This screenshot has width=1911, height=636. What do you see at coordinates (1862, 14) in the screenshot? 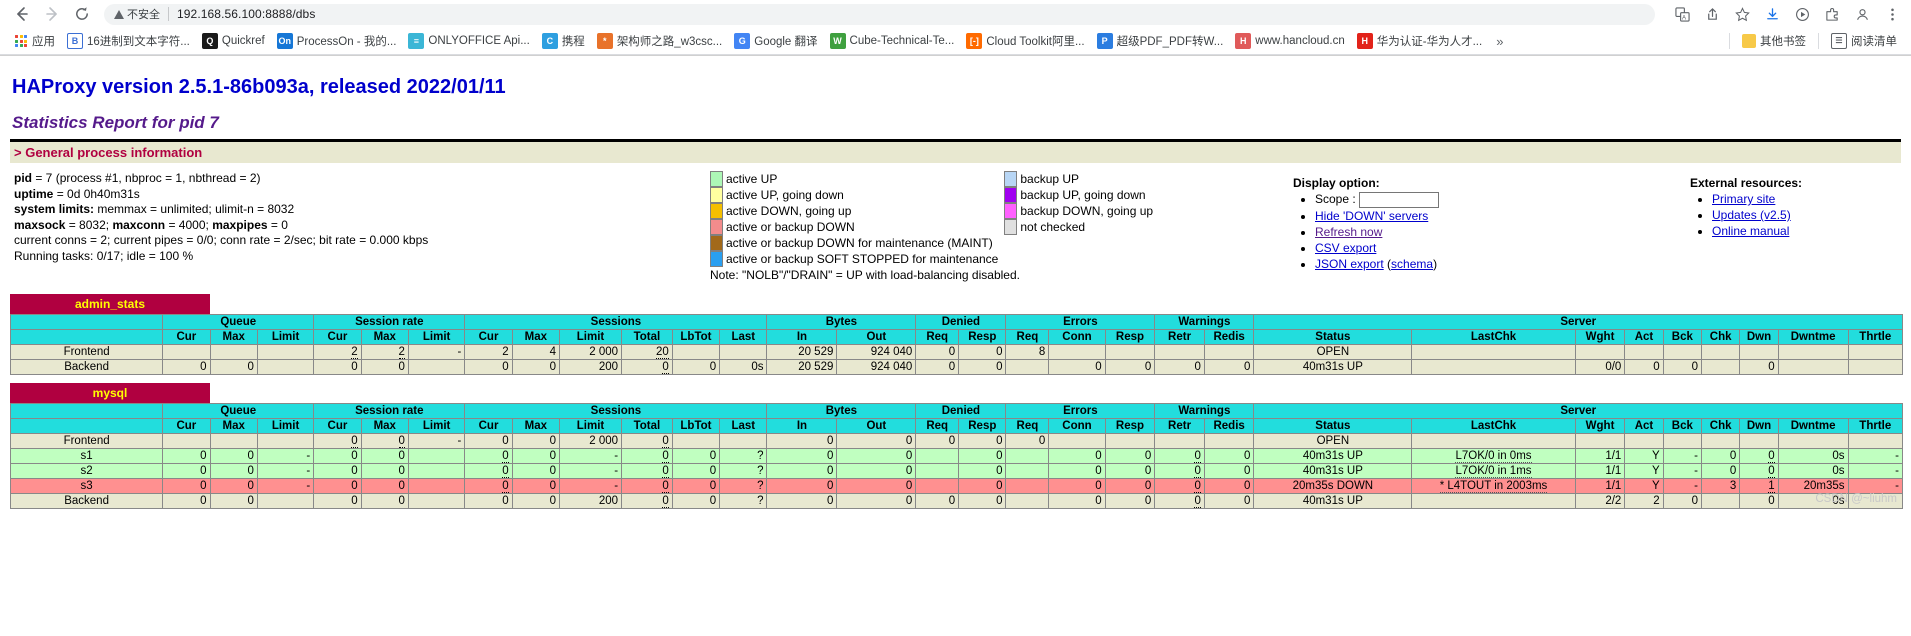
I see `profile-avatar-icon` at bounding box center [1862, 14].